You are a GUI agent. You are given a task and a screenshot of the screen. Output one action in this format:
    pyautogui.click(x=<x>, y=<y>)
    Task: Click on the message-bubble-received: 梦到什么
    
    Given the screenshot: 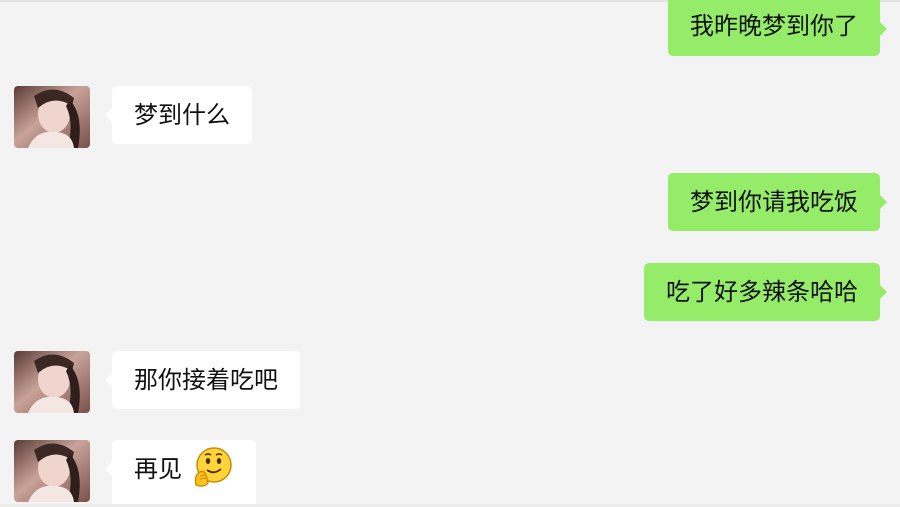 What is the action you would take?
    pyautogui.click(x=178, y=115)
    